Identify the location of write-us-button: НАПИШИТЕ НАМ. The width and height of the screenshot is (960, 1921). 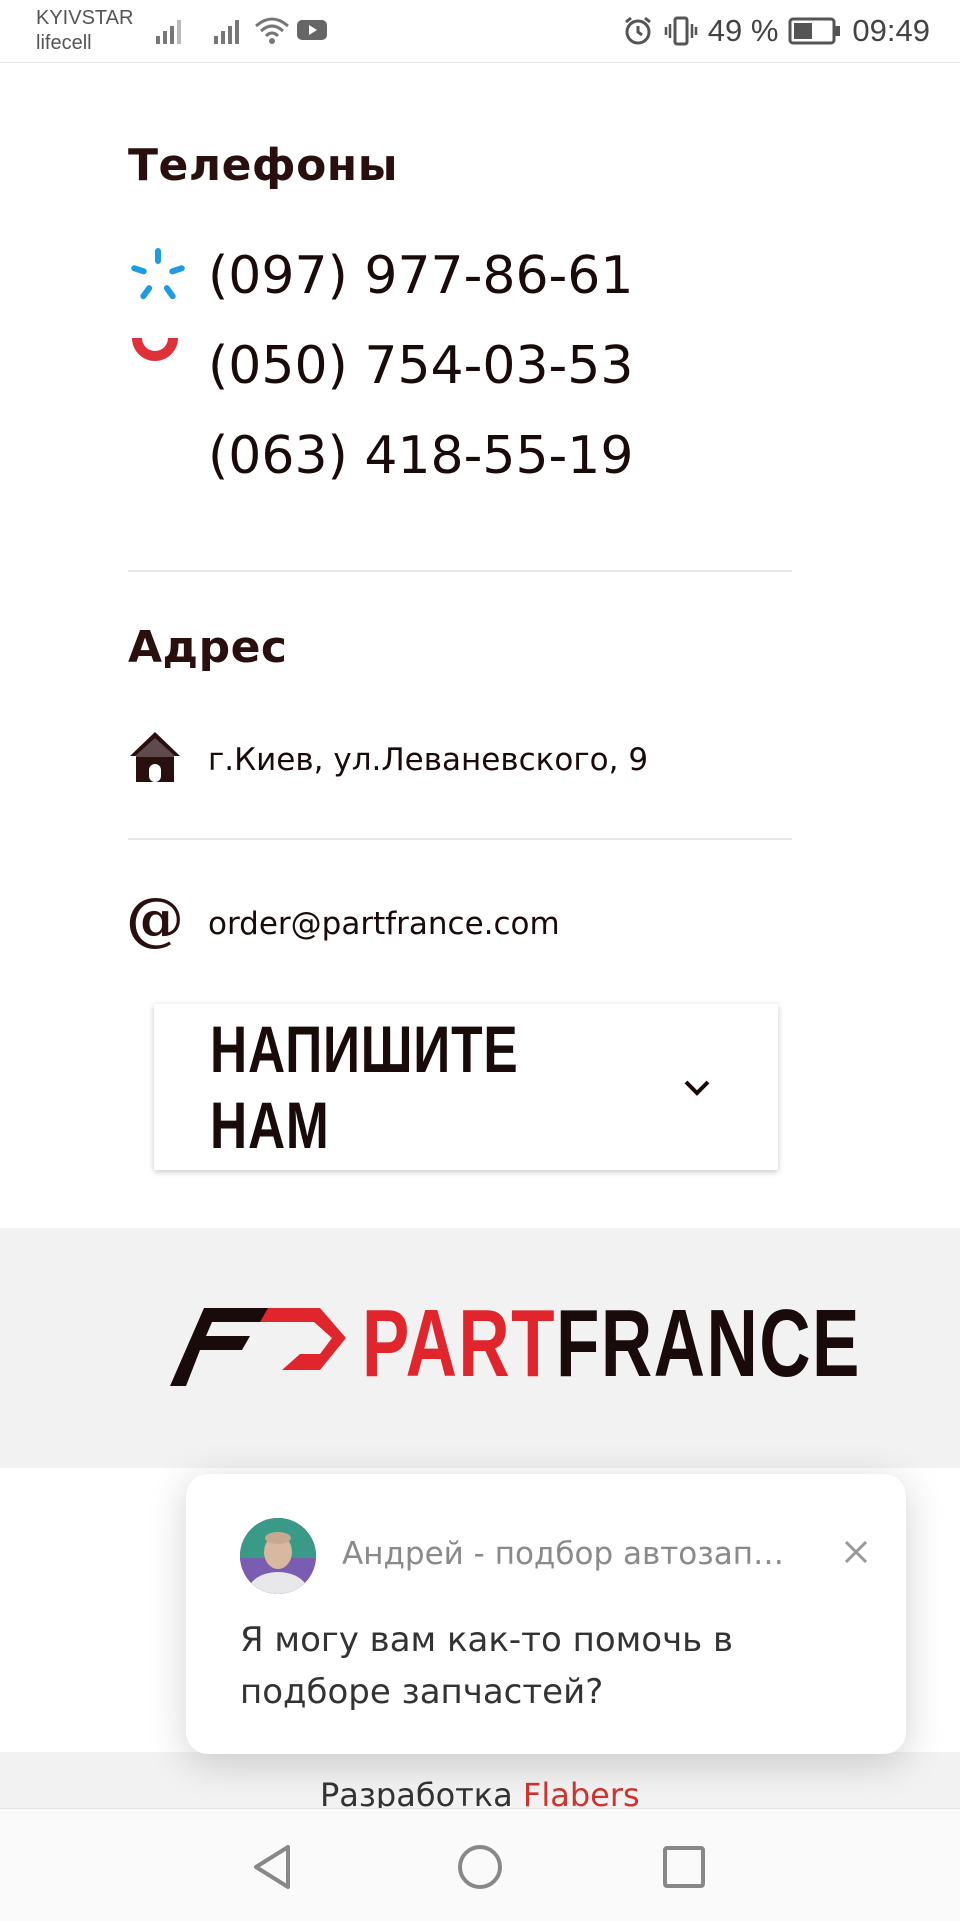
(466, 1087).